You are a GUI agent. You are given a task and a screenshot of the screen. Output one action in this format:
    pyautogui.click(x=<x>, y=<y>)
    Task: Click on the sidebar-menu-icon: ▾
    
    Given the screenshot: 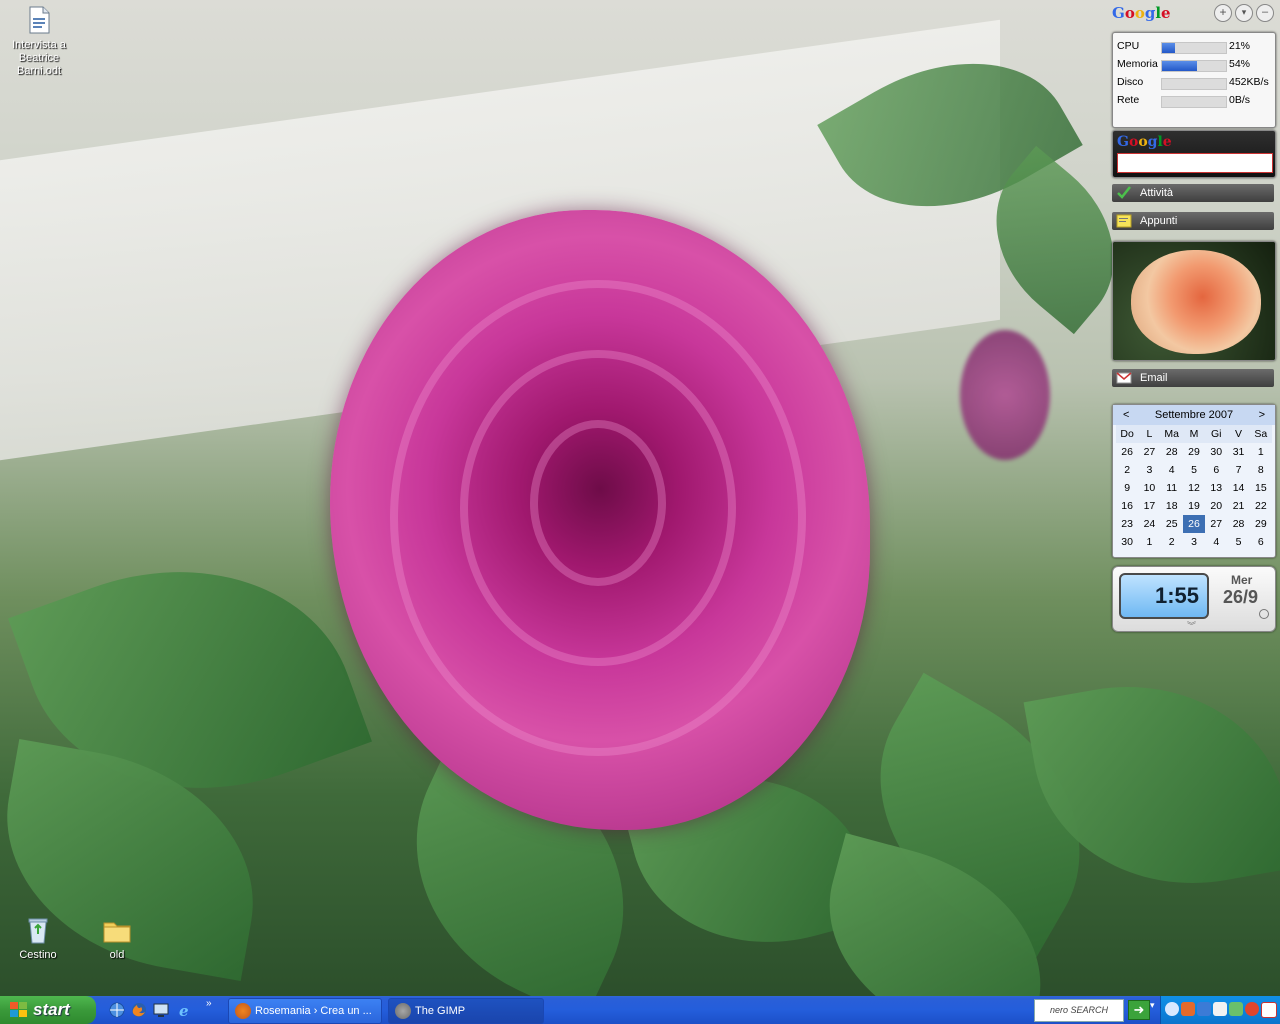 What is the action you would take?
    pyautogui.click(x=1244, y=13)
    